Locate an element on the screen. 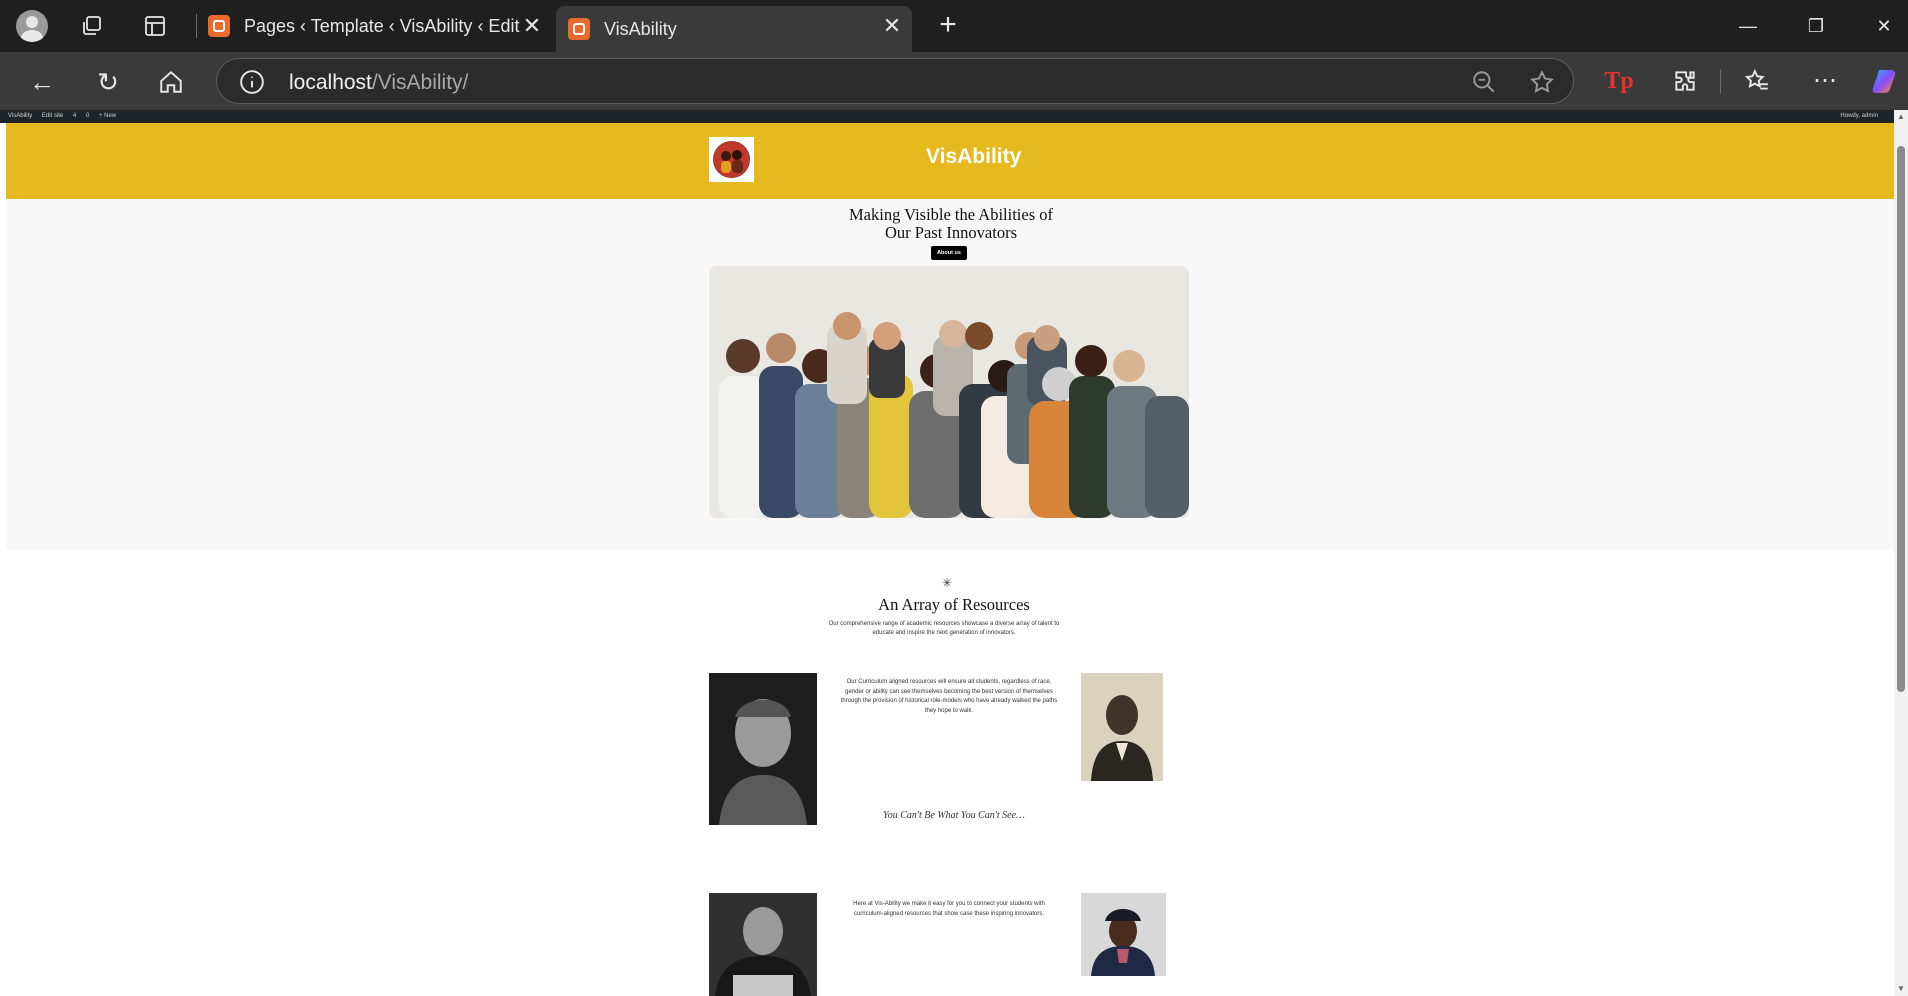 The image size is (1908, 996). logo-image is located at coordinates (731, 159).